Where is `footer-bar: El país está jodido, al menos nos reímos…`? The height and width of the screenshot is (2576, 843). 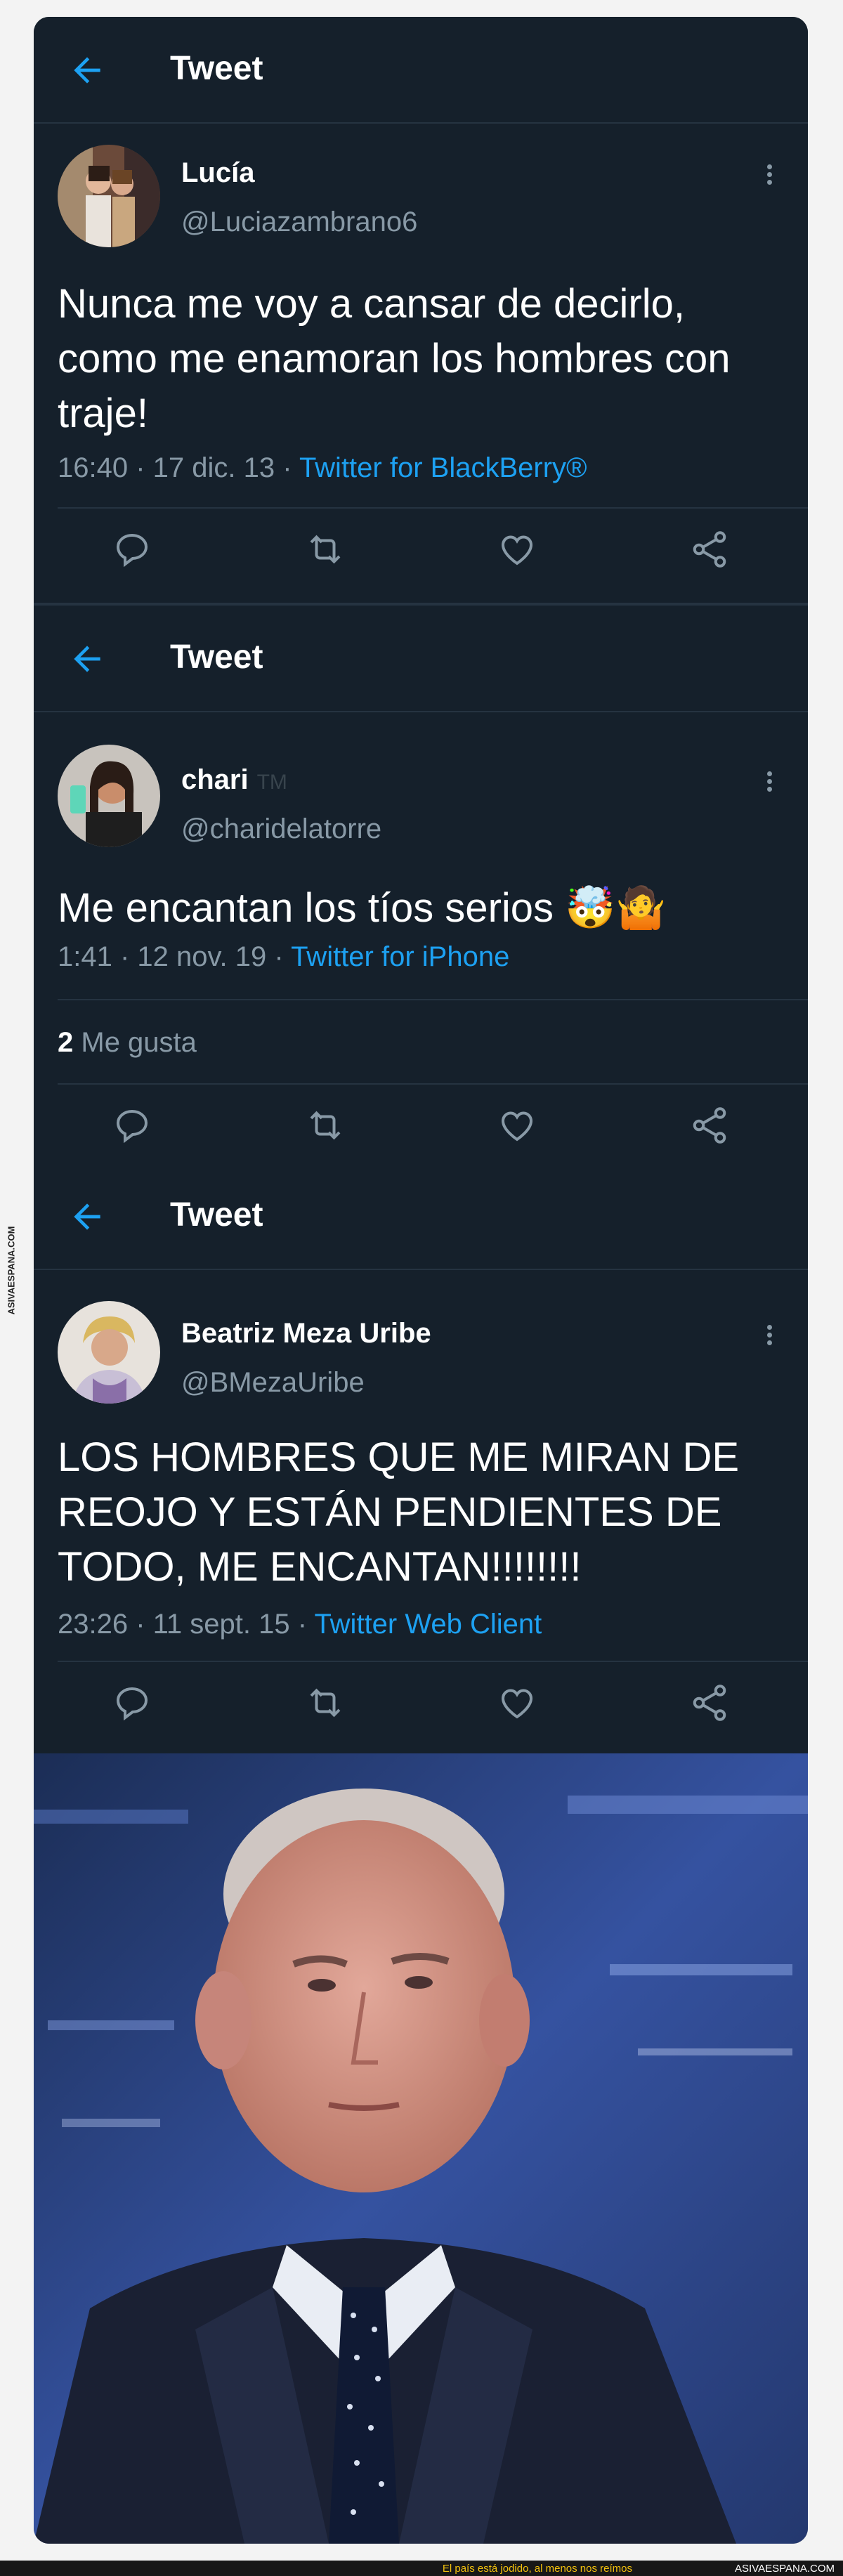
footer-bar: El país está jodido, al menos nos reímos… is located at coordinates (421, 2568).